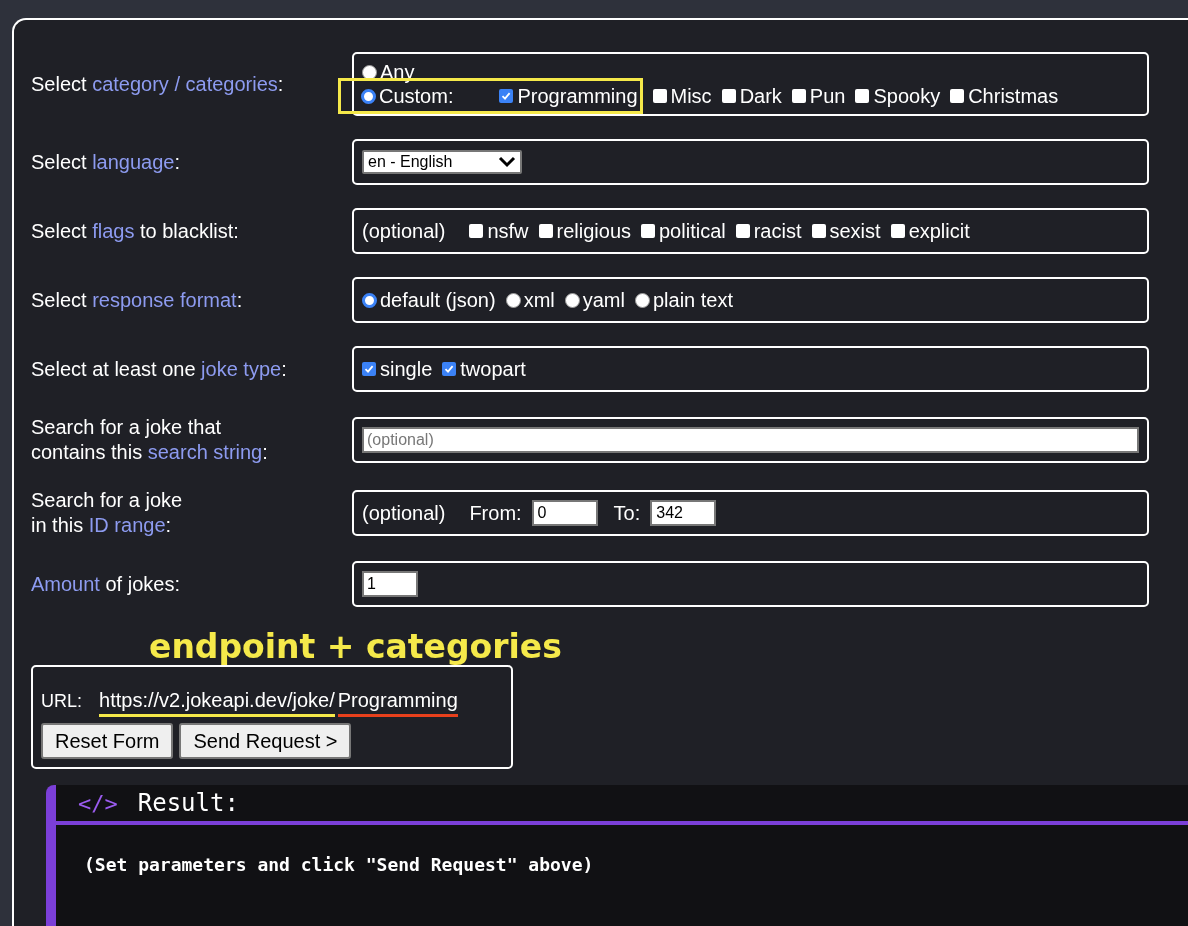 This screenshot has width=1188, height=926. I want to click on annotation-text: endpoint + categories, so click(356, 647).